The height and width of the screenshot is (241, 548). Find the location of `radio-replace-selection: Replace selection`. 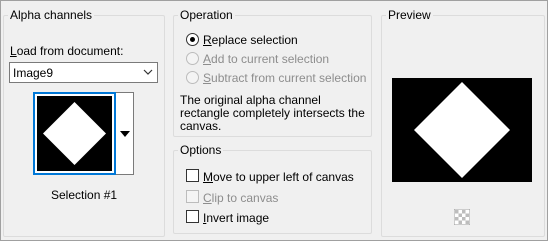

radio-replace-selection: Replace selection is located at coordinates (276, 40).